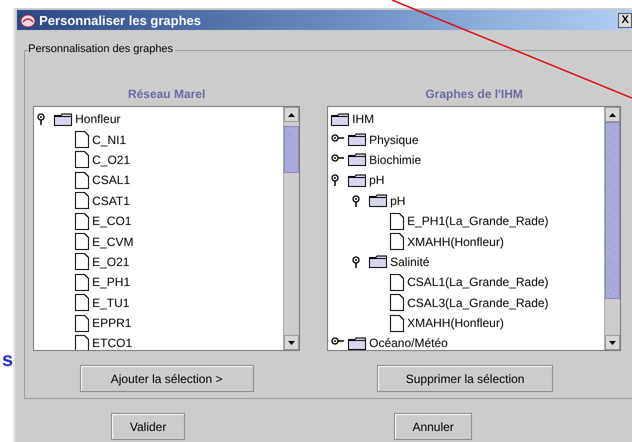 This screenshot has width=632, height=442. I want to click on cancel-button: Annuler, so click(433, 426).